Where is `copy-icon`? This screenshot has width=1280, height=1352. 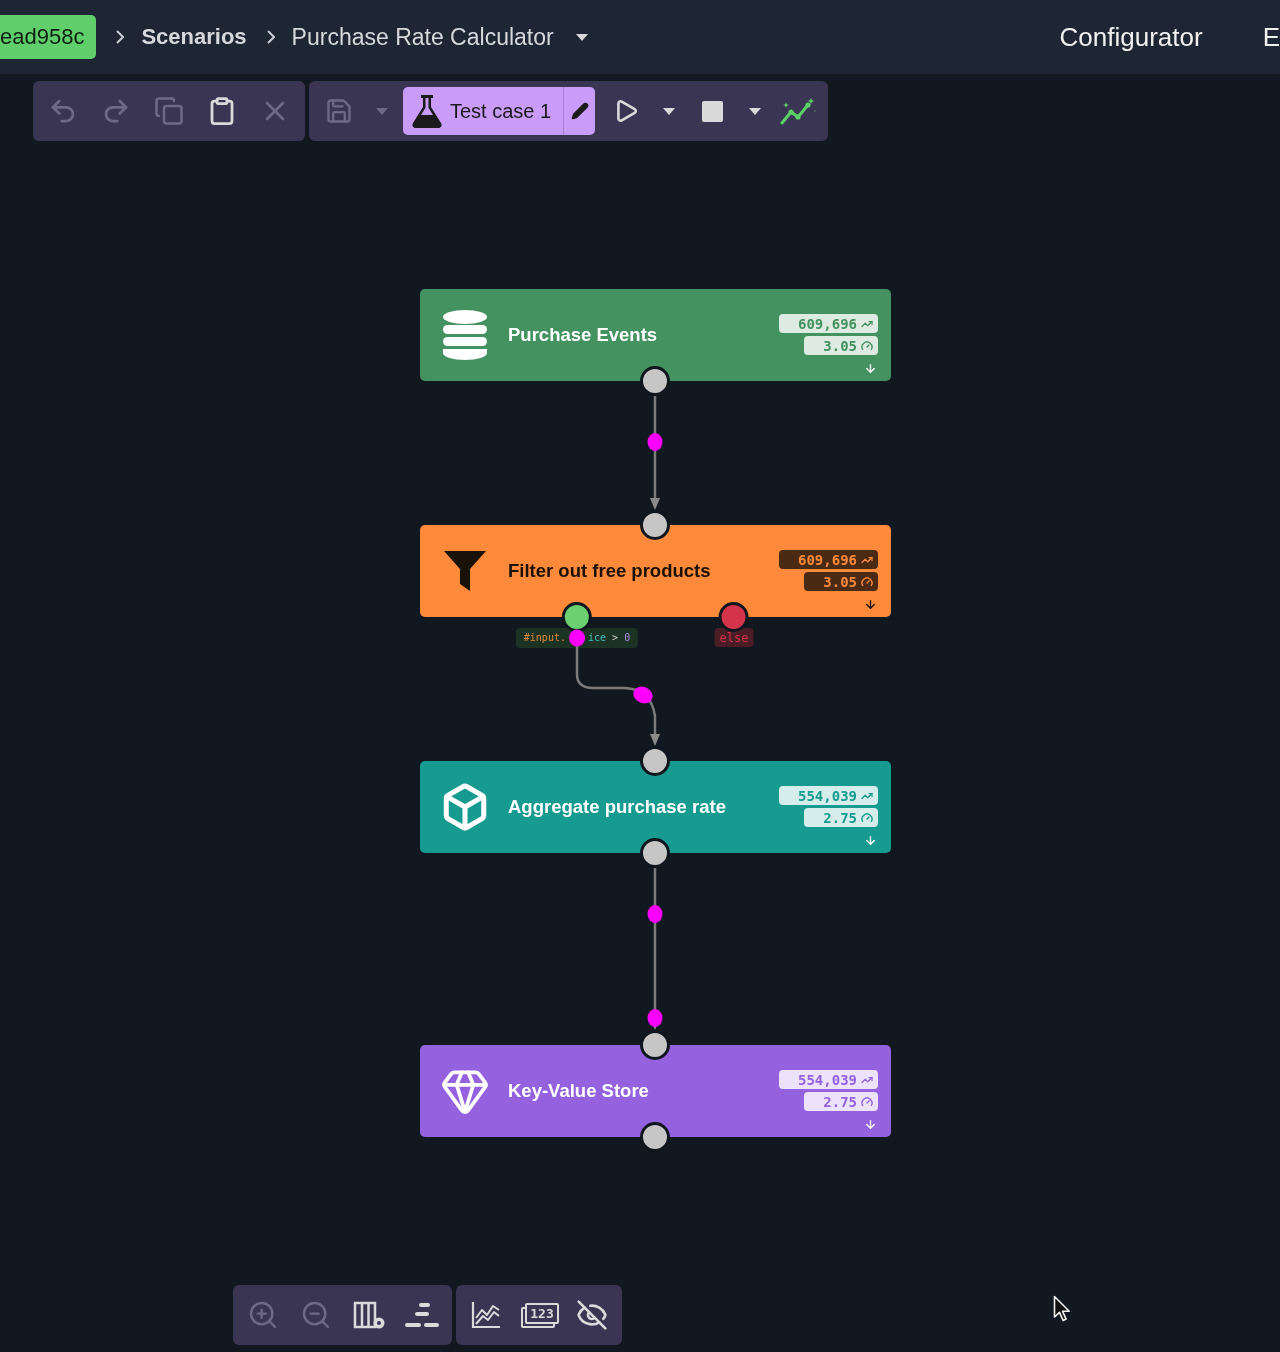
copy-icon is located at coordinates (169, 111).